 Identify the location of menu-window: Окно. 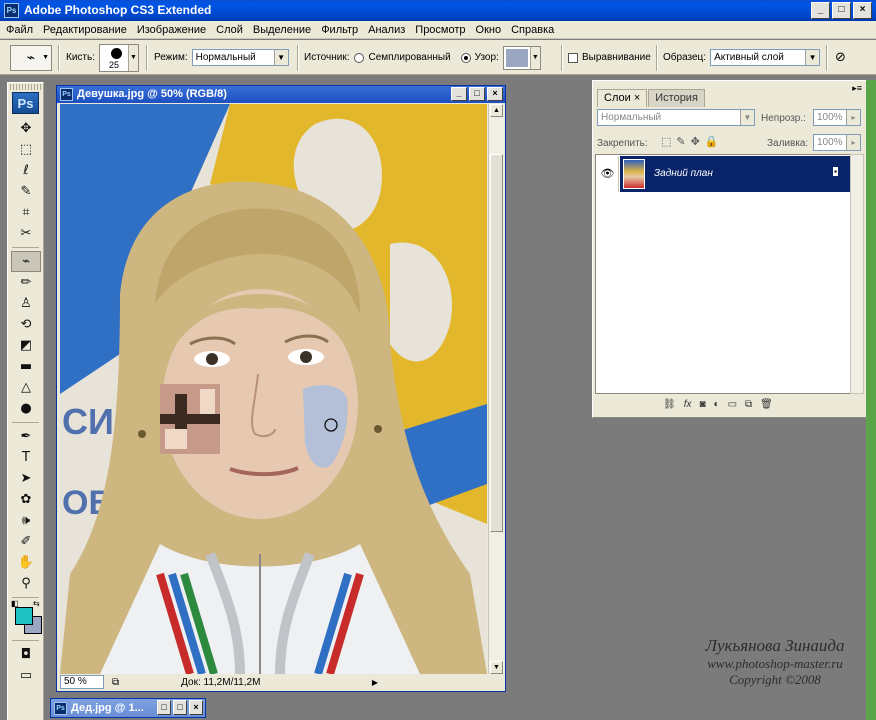
(489, 30).